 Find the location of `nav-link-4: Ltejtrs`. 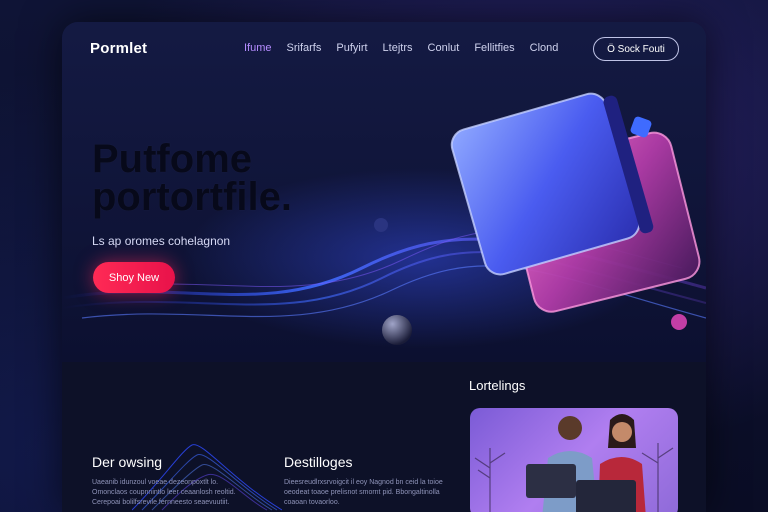

nav-link-4: Ltejtrs is located at coordinates (398, 48).